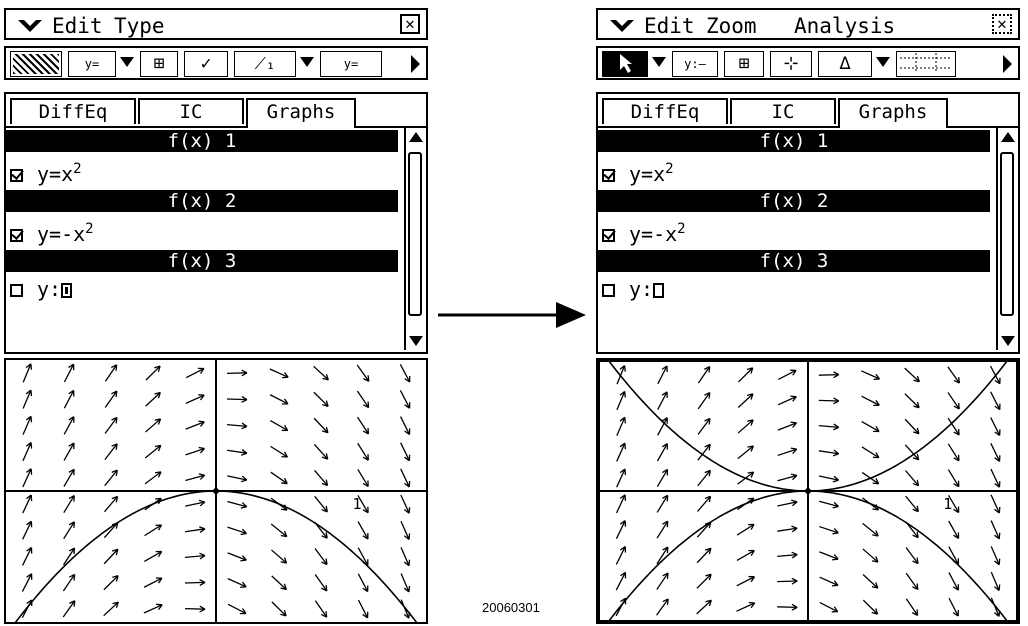 The height and width of the screenshot is (626, 1028). I want to click on y-trace-icon: y:—, so click(695, 64).